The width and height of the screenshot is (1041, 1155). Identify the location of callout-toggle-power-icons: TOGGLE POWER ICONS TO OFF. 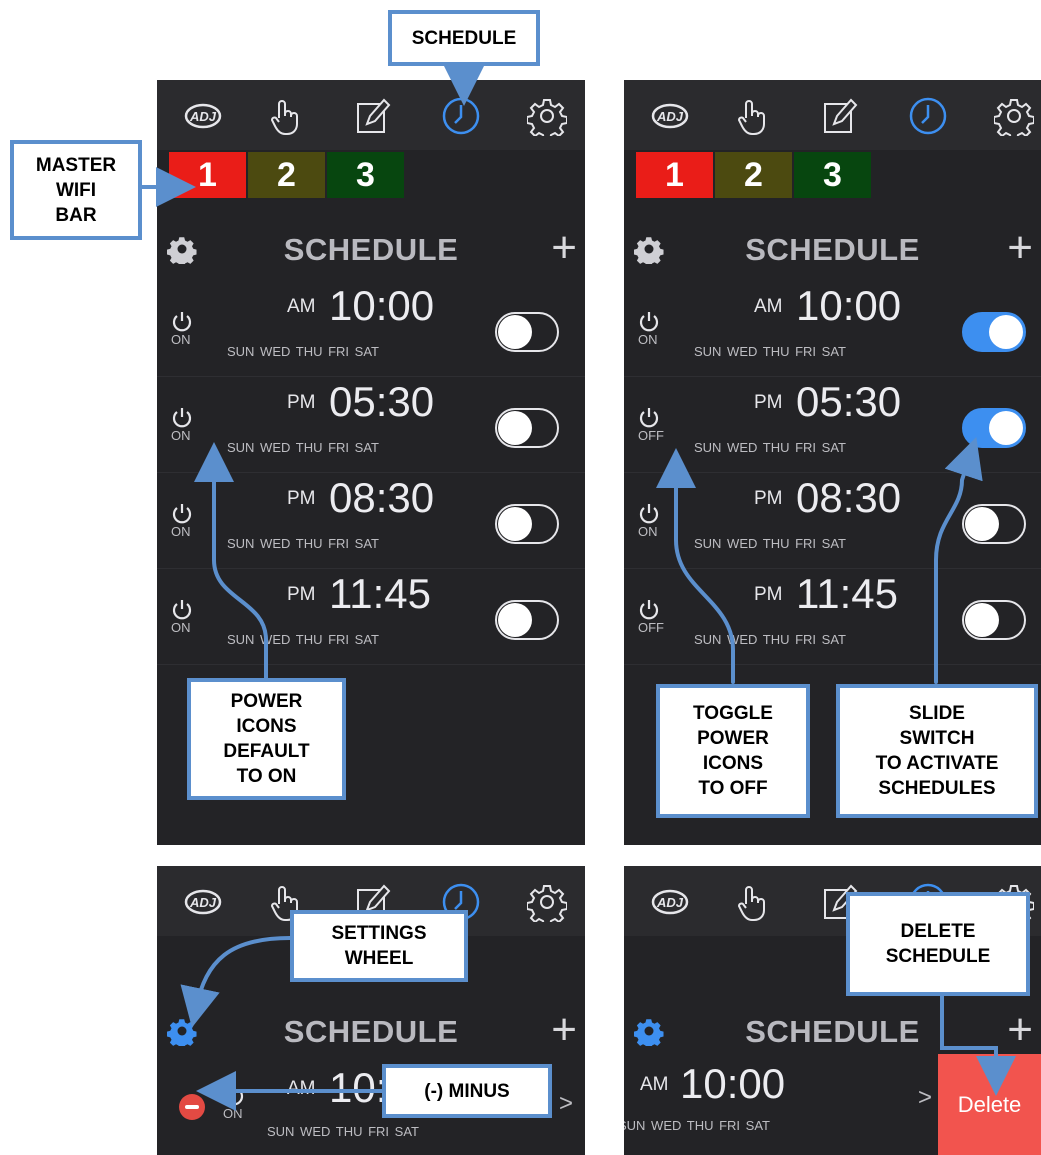
(733, 751).